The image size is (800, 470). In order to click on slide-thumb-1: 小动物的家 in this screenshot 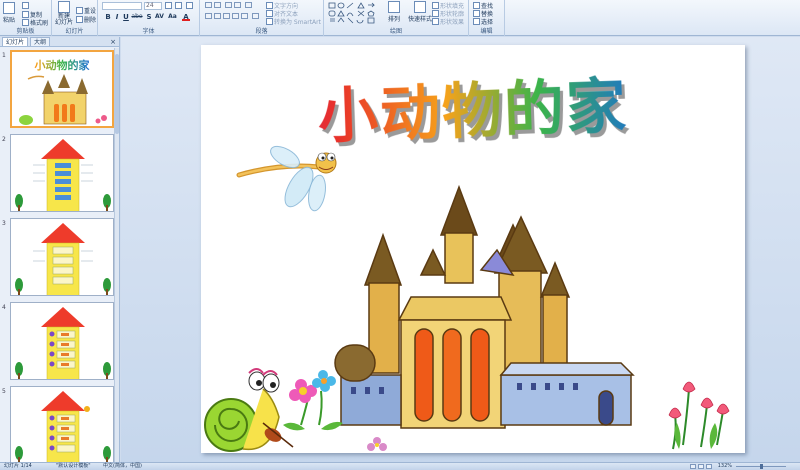, I will do `click(62, 89)`.